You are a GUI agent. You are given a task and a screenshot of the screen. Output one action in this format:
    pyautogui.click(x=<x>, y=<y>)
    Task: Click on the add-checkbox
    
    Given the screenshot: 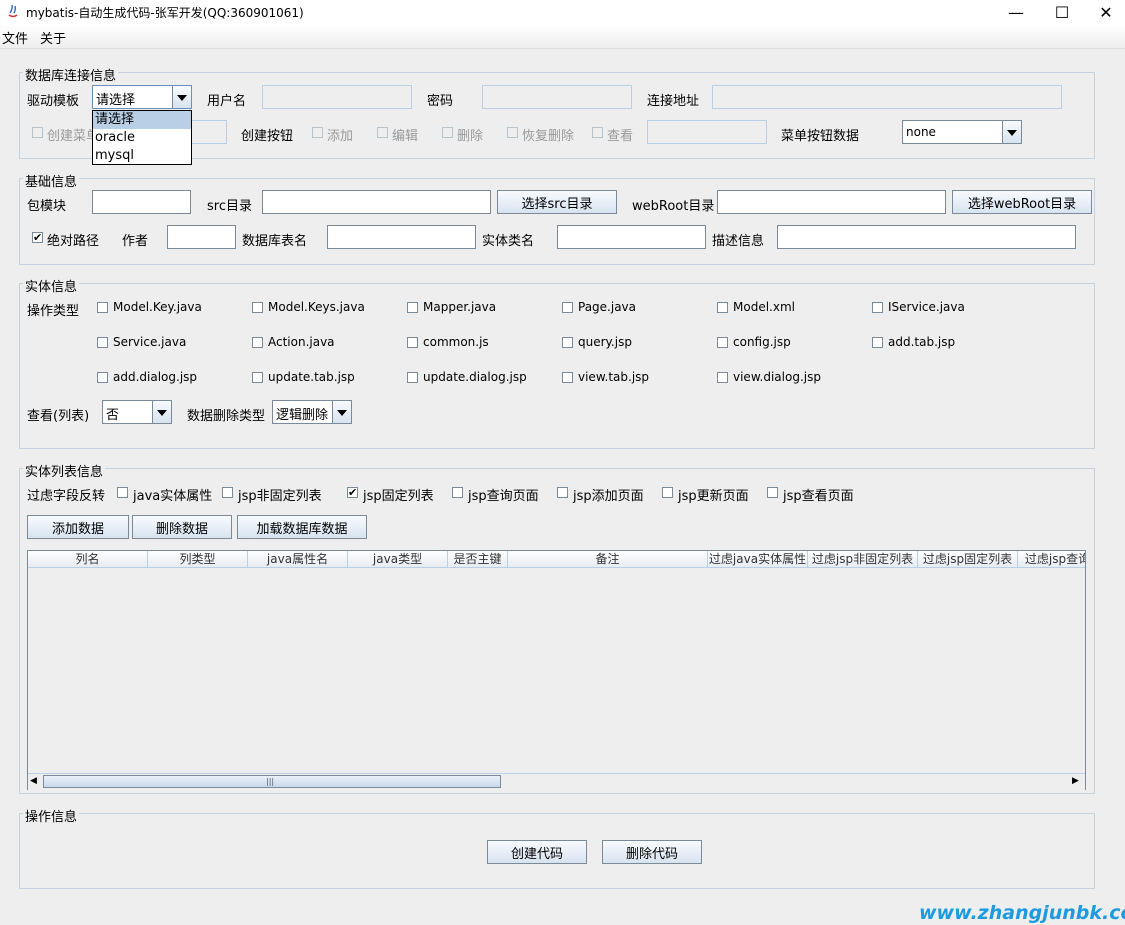 What is the action you would take?
    pyautogui.click(x=317, y=132)
    